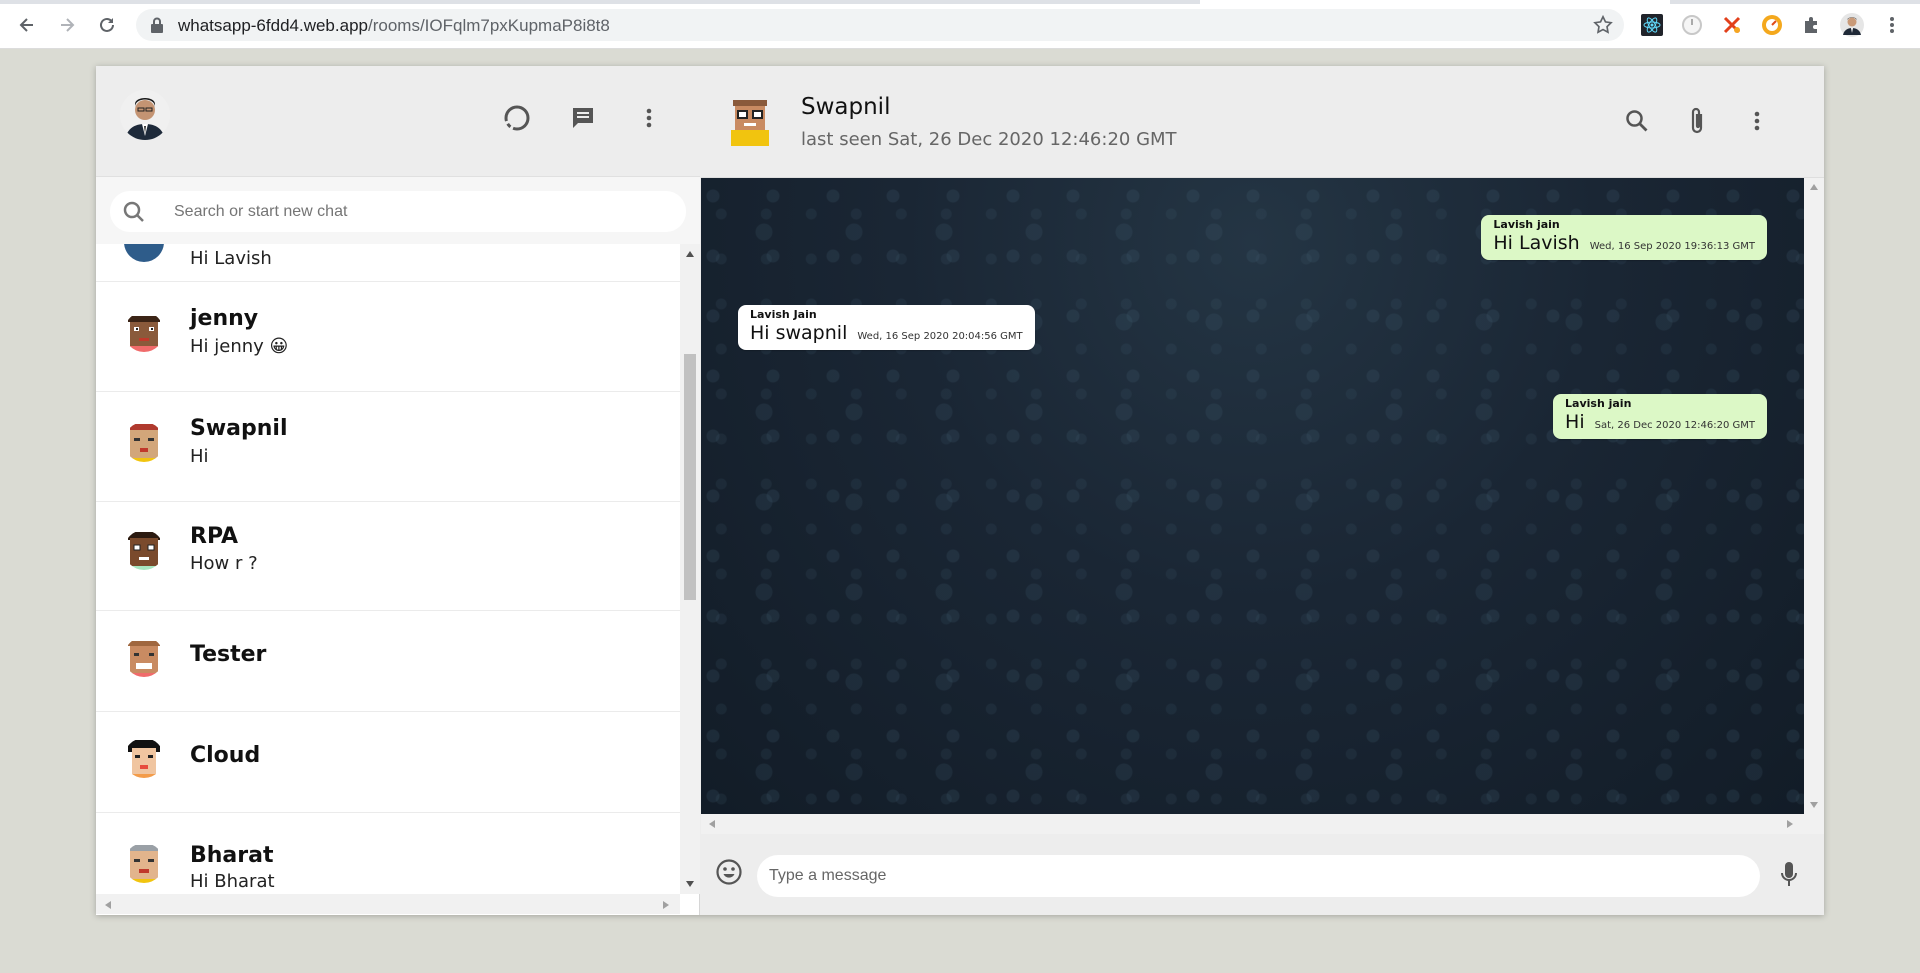 The image size is (1920, 973). I want to click on last-seen-text: last seen Sat, 26 Dec 2020 12:46:20 GMT, so click(989, 139).